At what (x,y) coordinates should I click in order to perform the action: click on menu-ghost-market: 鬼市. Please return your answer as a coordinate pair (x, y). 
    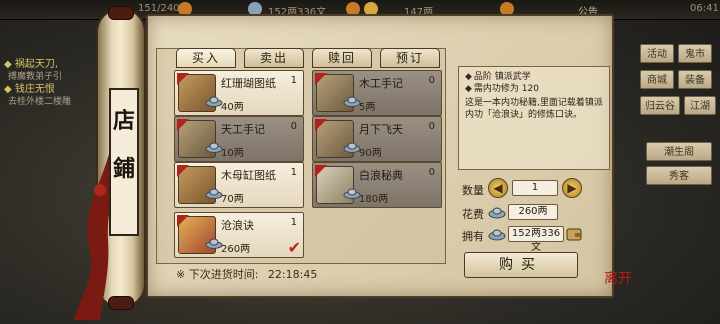
    Looking at the image, I should click on (695, 53).